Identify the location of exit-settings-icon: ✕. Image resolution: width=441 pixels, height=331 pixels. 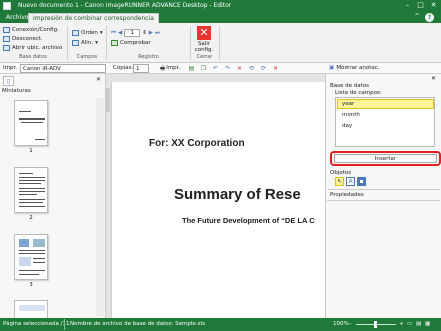
(204, 33).